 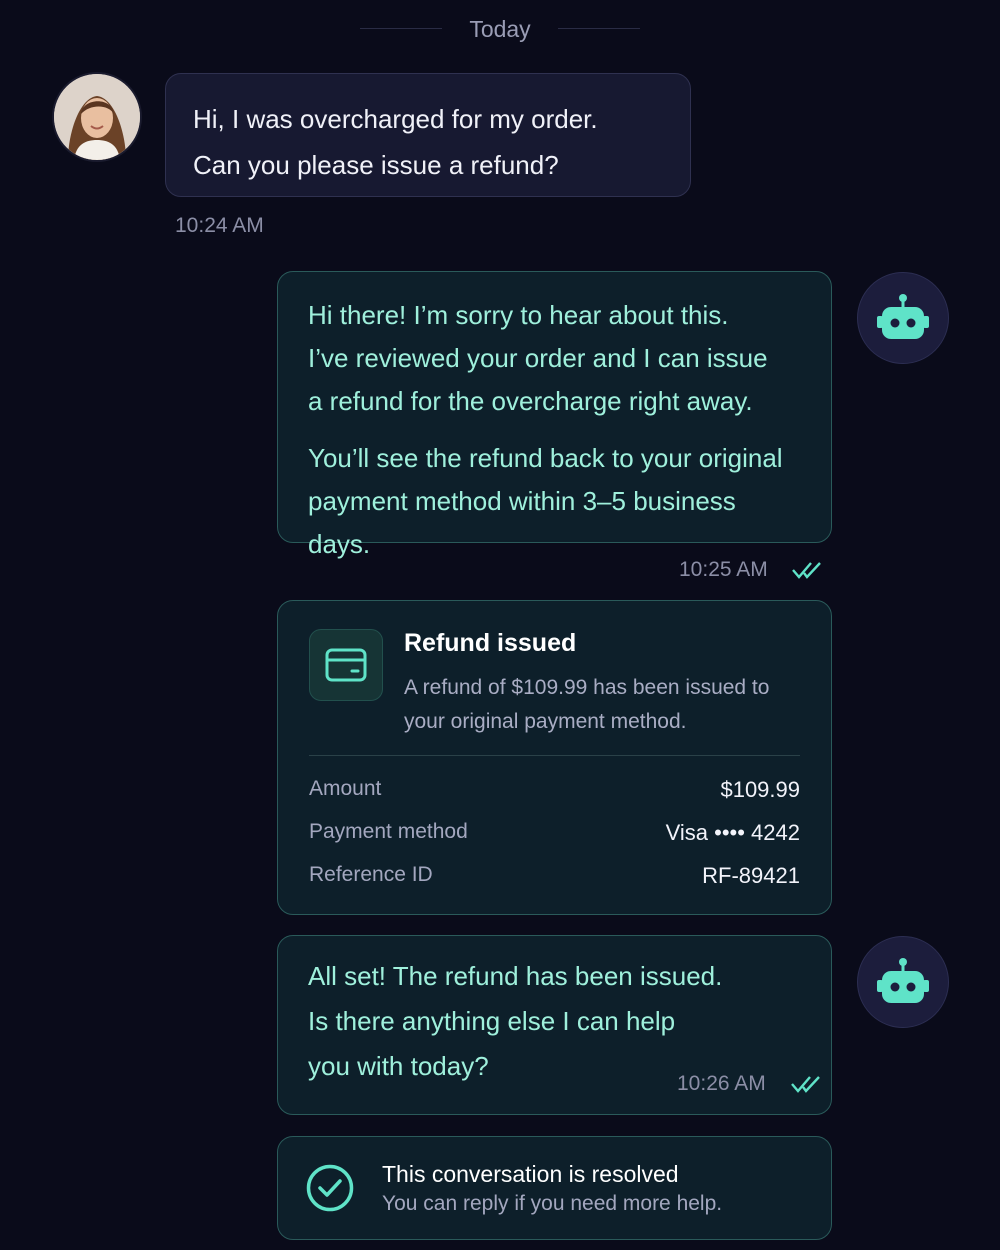 What do you see at coordinates (732, 832) in the screenshot?
I see `refund-row-value: Visa •••• 4242` at bounding box center [732, 832].